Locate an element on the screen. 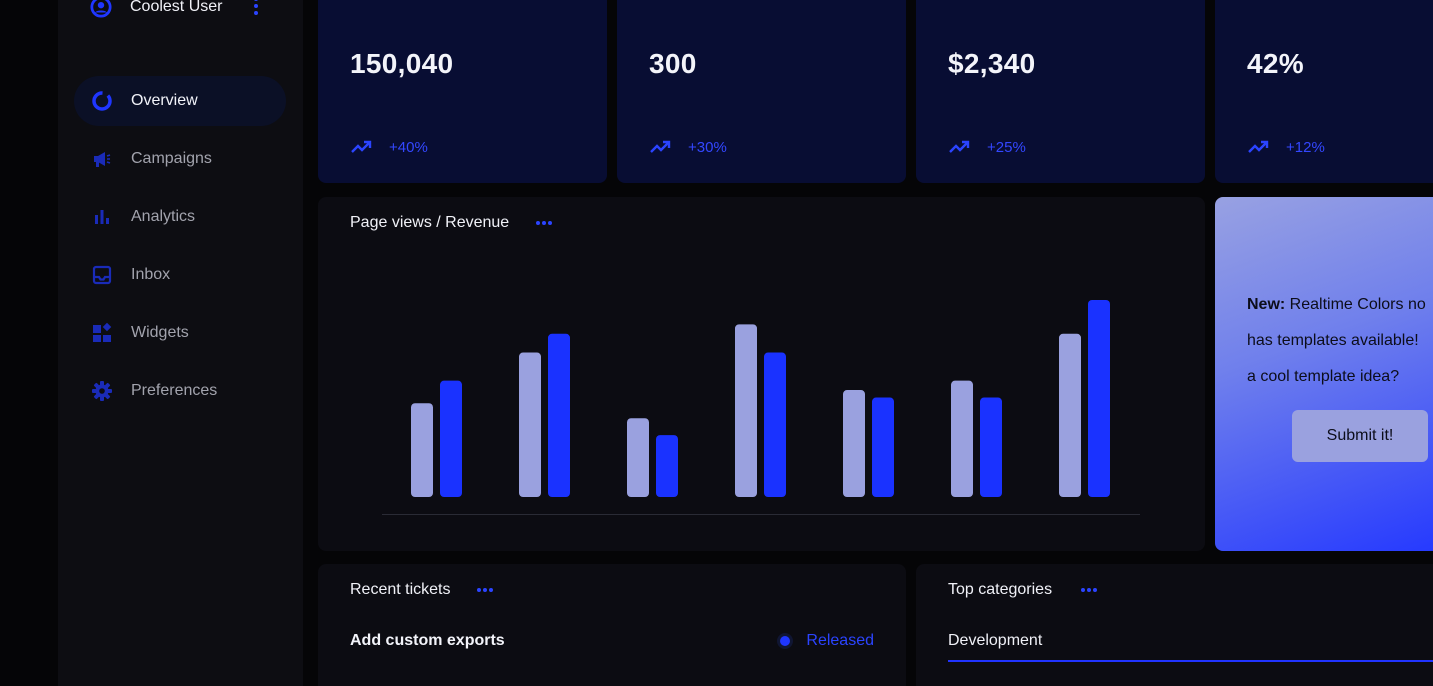  user-avatar-icon is located at coordinates (101, 9).